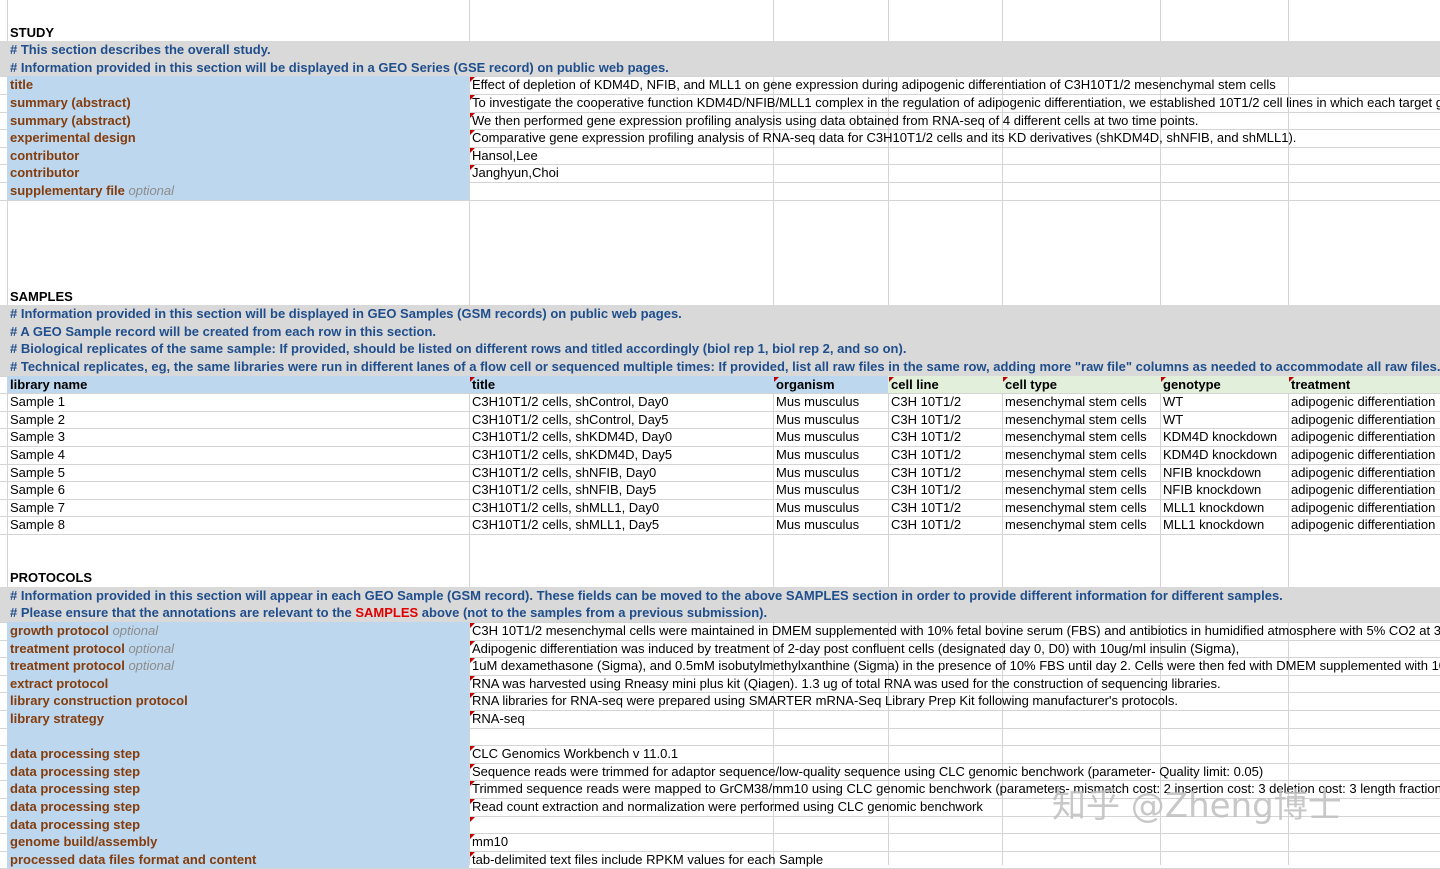 The height and width of the screenshot is (869, 1440). What do you see at coordinates (238, 701) in the screenshot?
I see `field-label-cell: library construction protocol` at bounding box center [238, 701].